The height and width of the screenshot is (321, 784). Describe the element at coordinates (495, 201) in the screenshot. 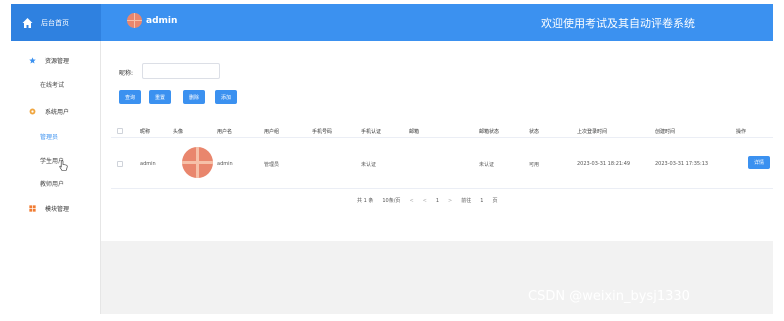

I see `goto-suffix: 页` at that location.